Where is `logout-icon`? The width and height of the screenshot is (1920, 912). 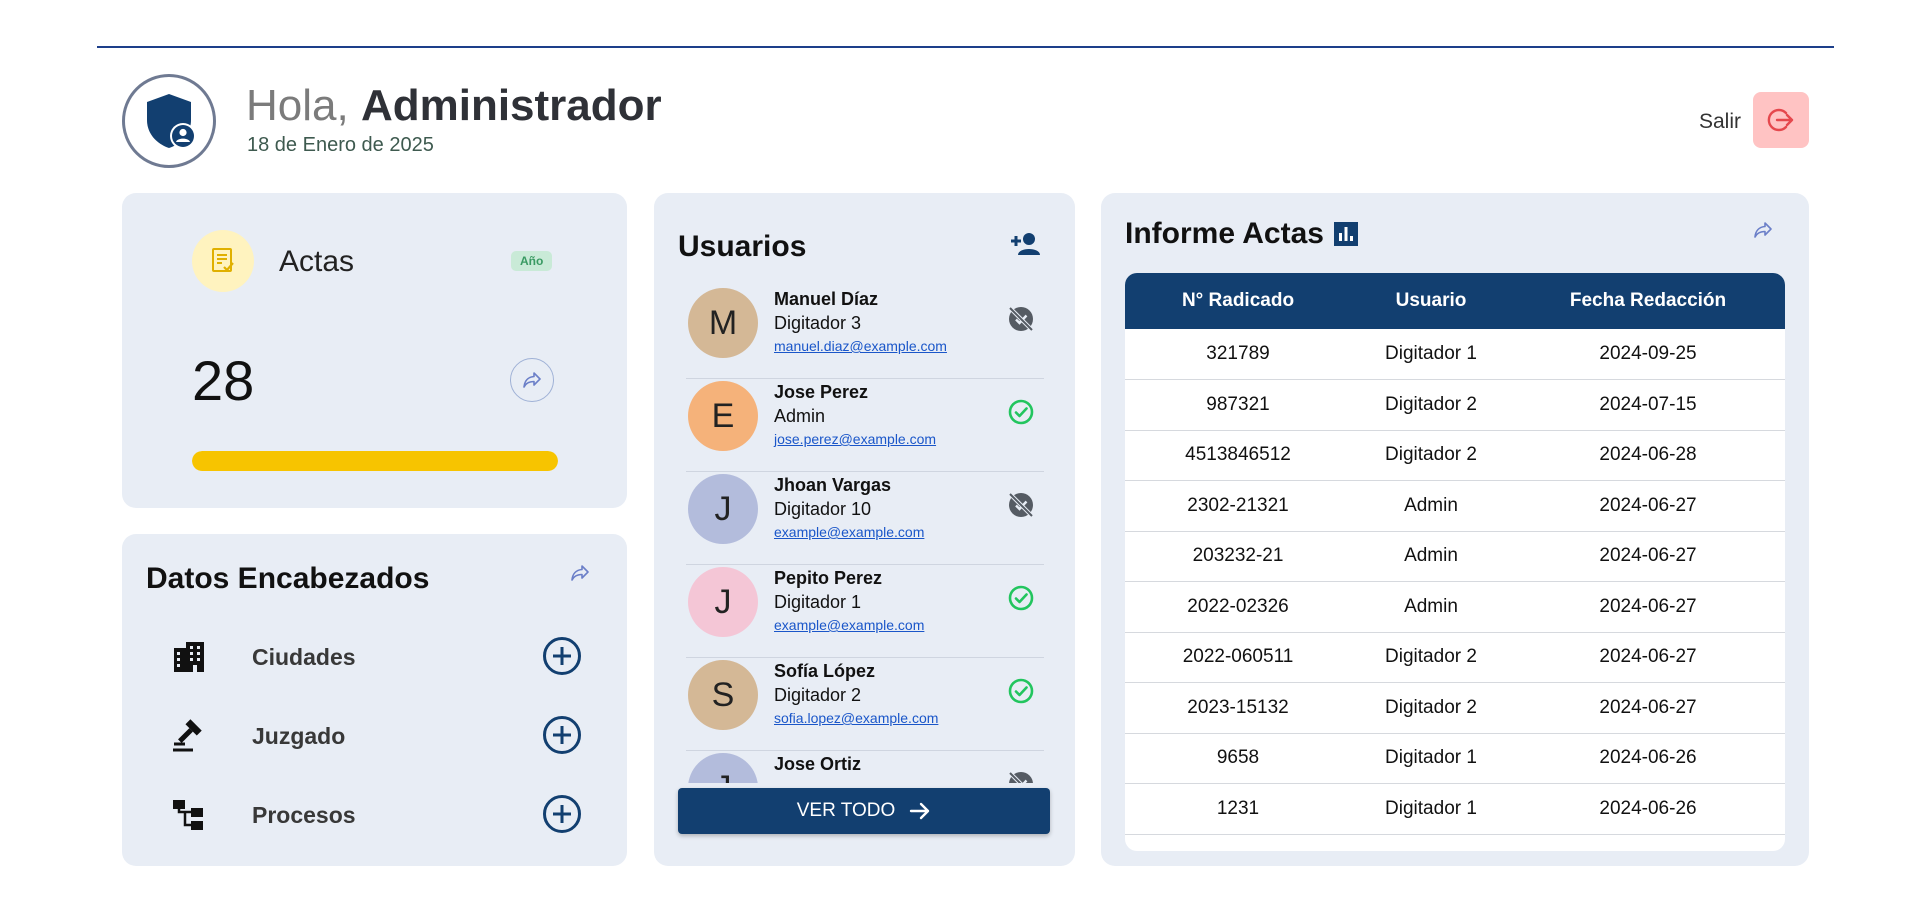
logout-icon is located at coordinates (1780, 120).